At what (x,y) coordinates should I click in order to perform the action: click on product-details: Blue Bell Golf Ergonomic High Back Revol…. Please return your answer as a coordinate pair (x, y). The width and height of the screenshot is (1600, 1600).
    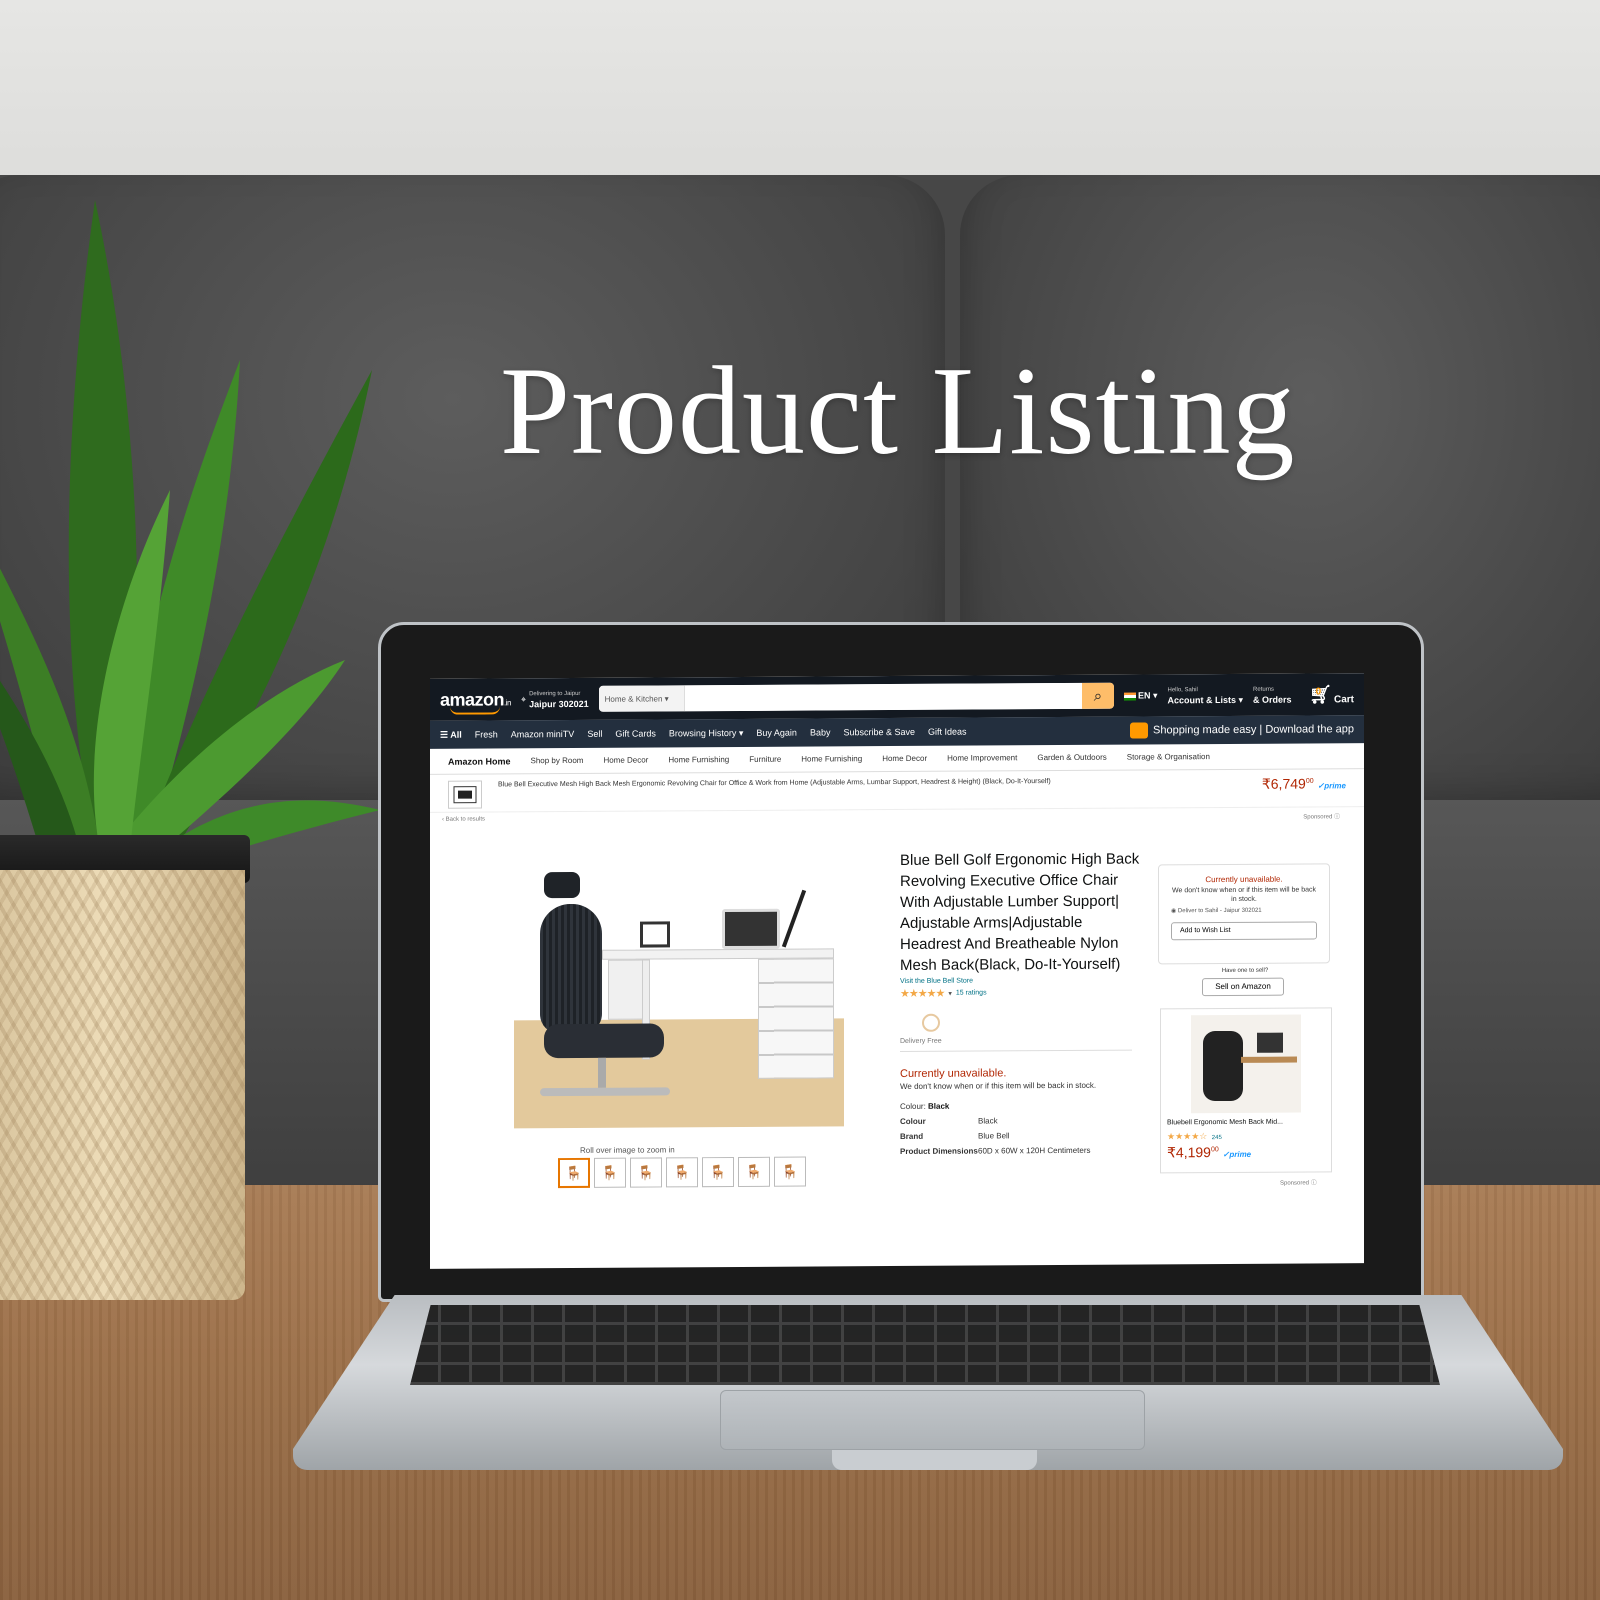
    Looking at the image, I should click on (1020, 1002).